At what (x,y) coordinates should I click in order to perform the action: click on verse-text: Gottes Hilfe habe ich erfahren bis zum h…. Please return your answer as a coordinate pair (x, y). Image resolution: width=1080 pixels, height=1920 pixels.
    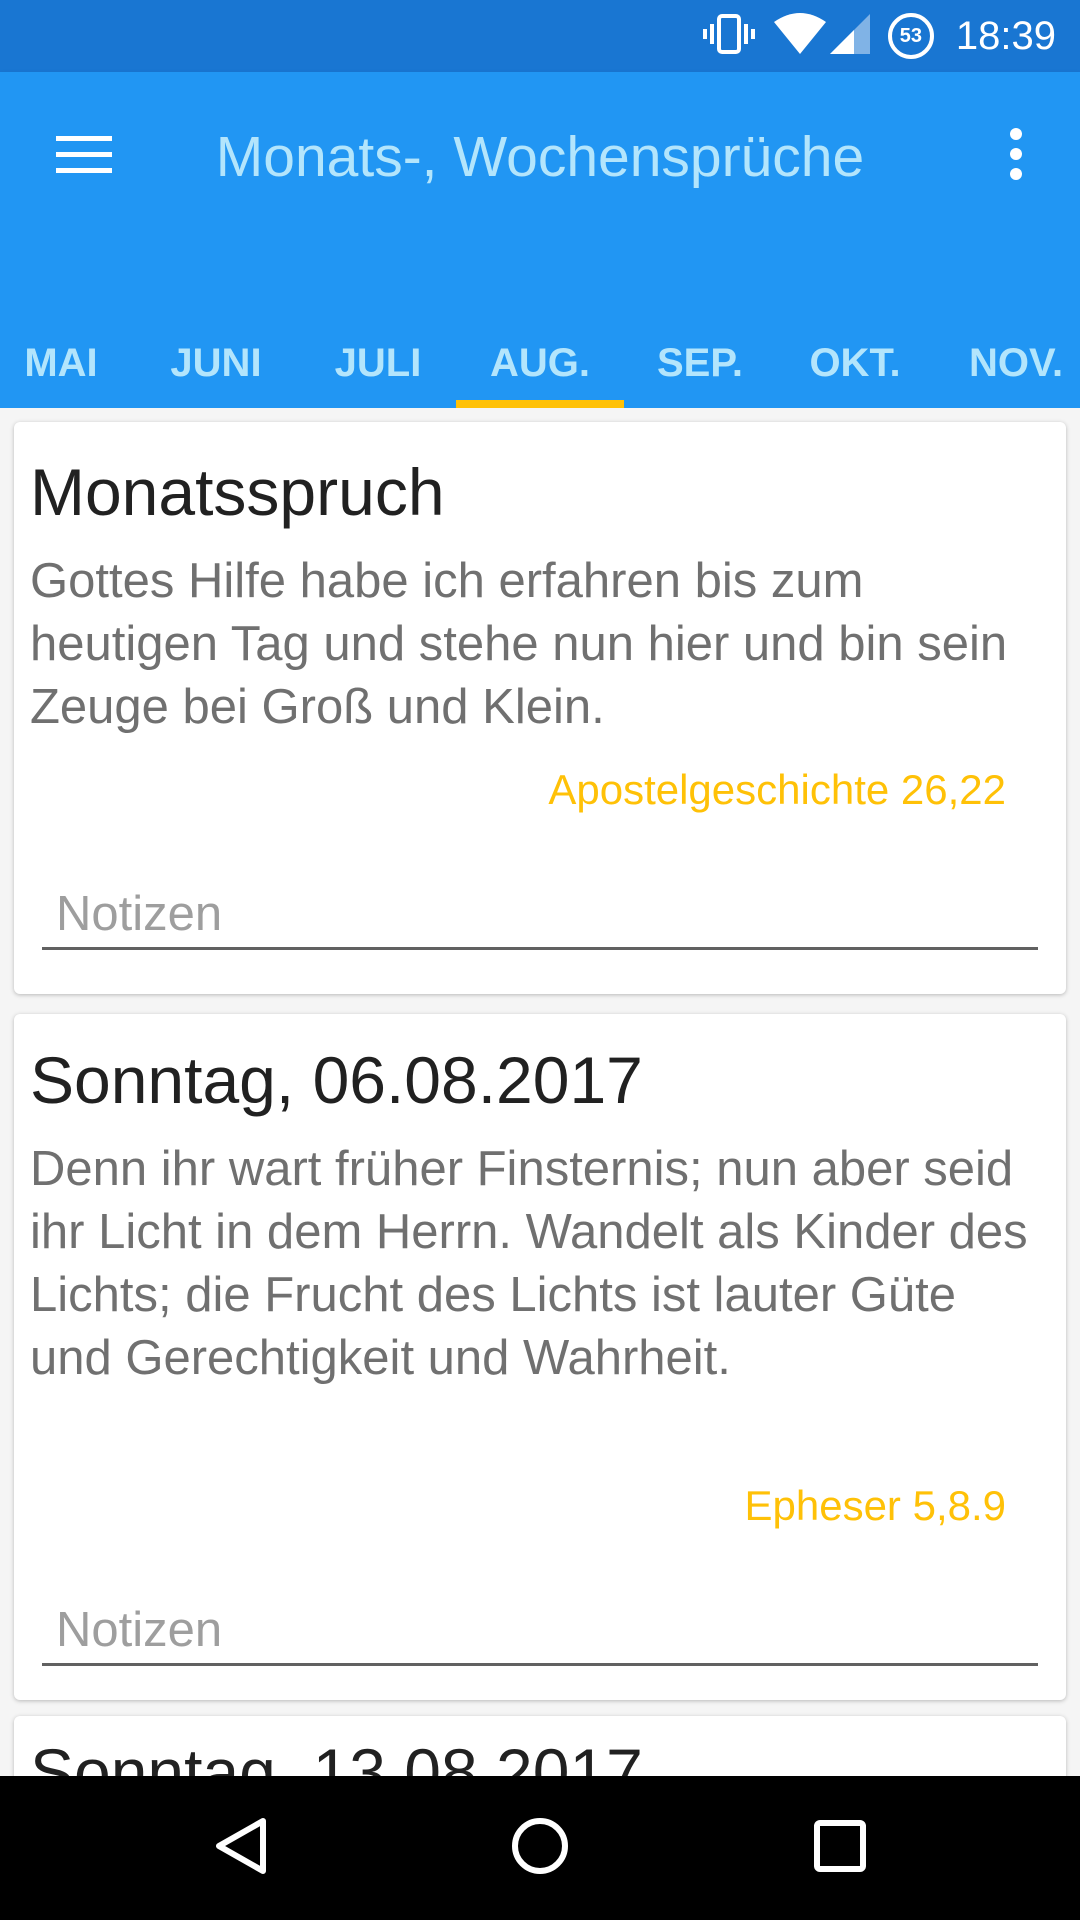
    Looking at the image, I should click on (519, 644).